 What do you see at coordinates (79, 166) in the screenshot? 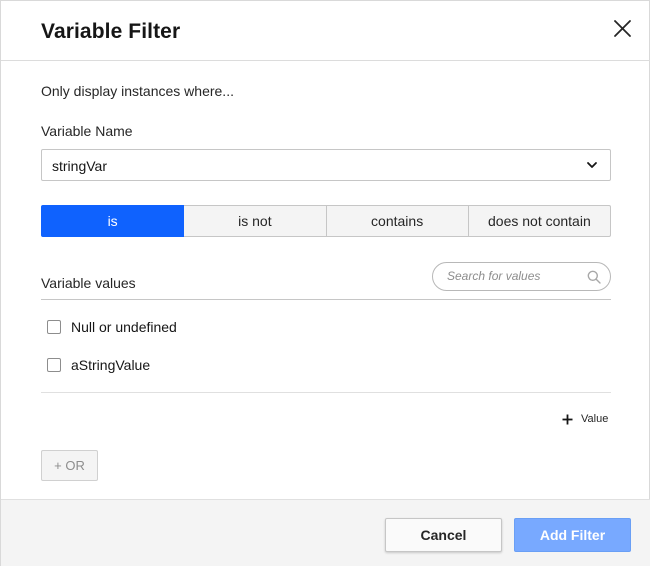
I see `variable-name-value: stringVar` at bounding box center [79, 166].